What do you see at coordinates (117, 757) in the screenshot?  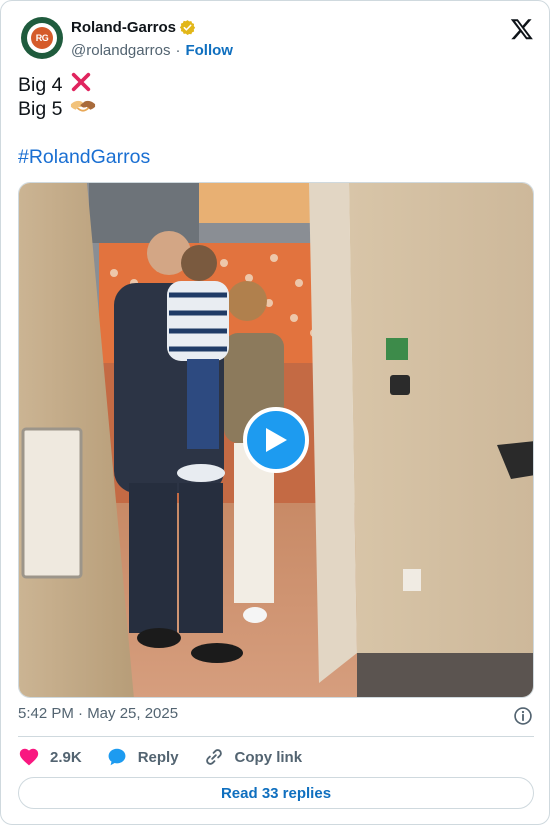 I see `reply-bubble-icon` at bounding box center [117, 757].